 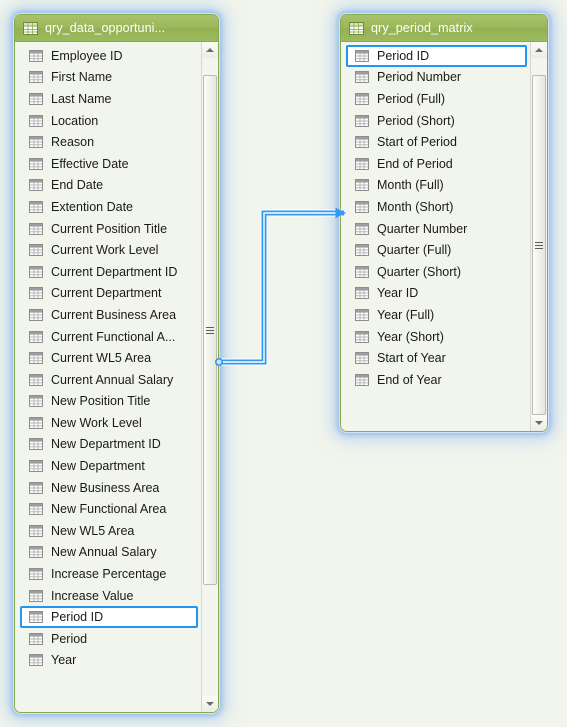 I want to click on field-row: Month (Short), so click(x=435, y=207).